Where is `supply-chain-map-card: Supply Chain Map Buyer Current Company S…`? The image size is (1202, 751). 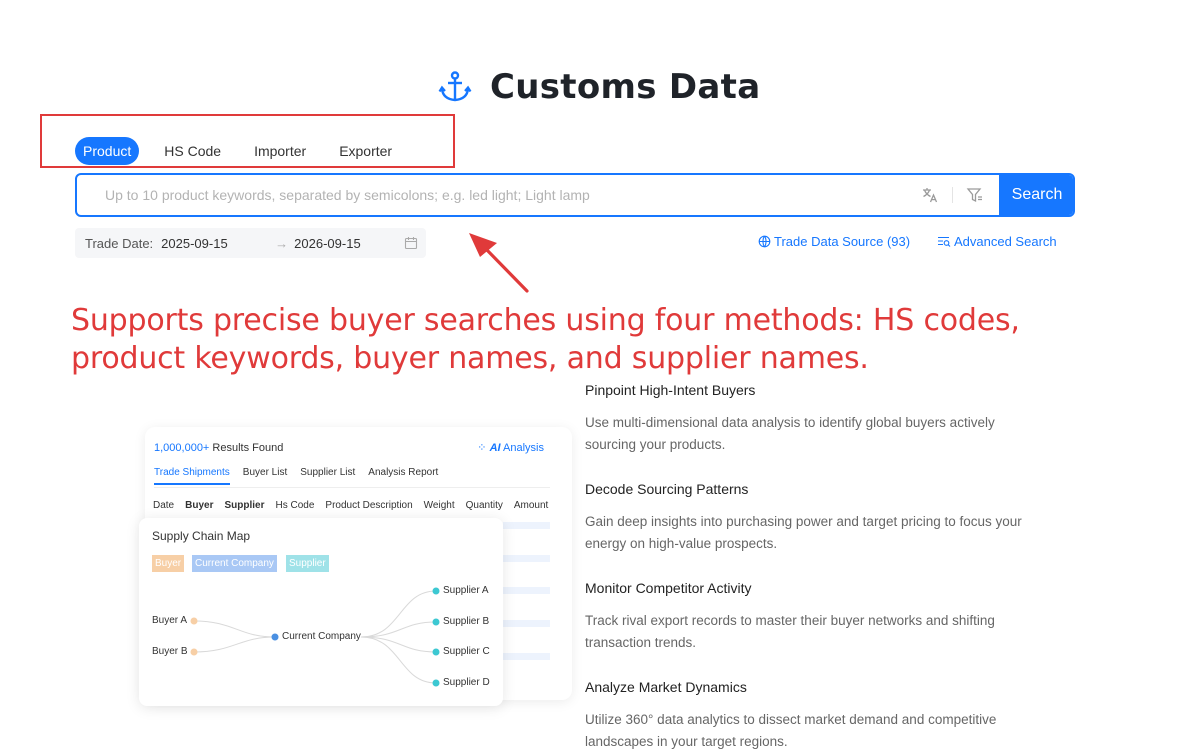 supply-chain-map-card: Supply Chain Map Buyer Current Company S… is located at coordinates (321, 612).